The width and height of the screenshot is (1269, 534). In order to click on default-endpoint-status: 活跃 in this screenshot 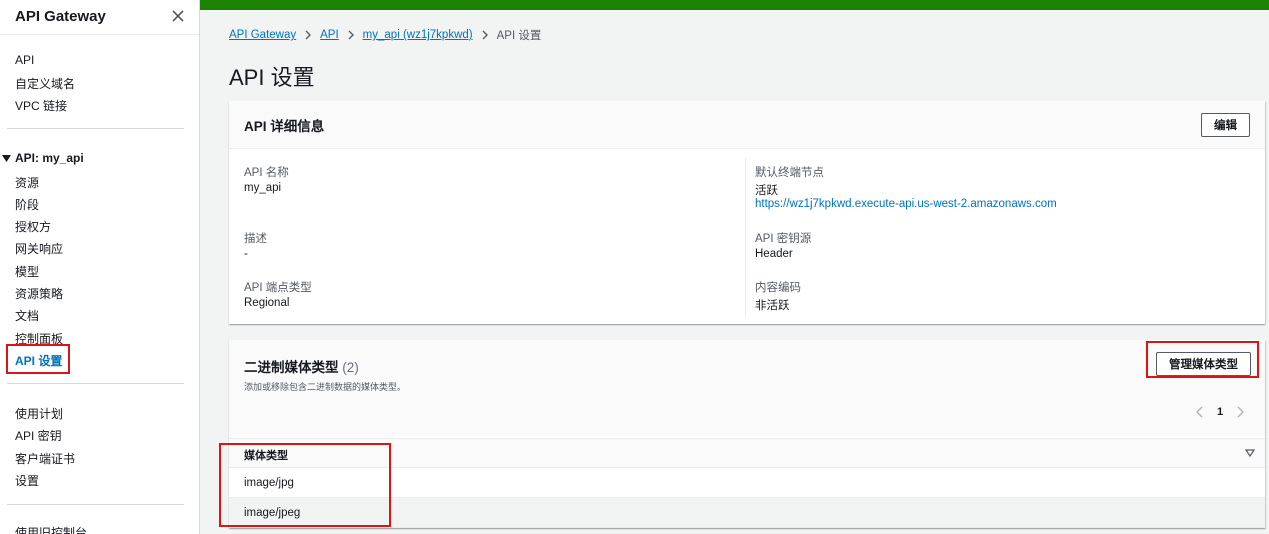, I will do `click(766, 191)`.